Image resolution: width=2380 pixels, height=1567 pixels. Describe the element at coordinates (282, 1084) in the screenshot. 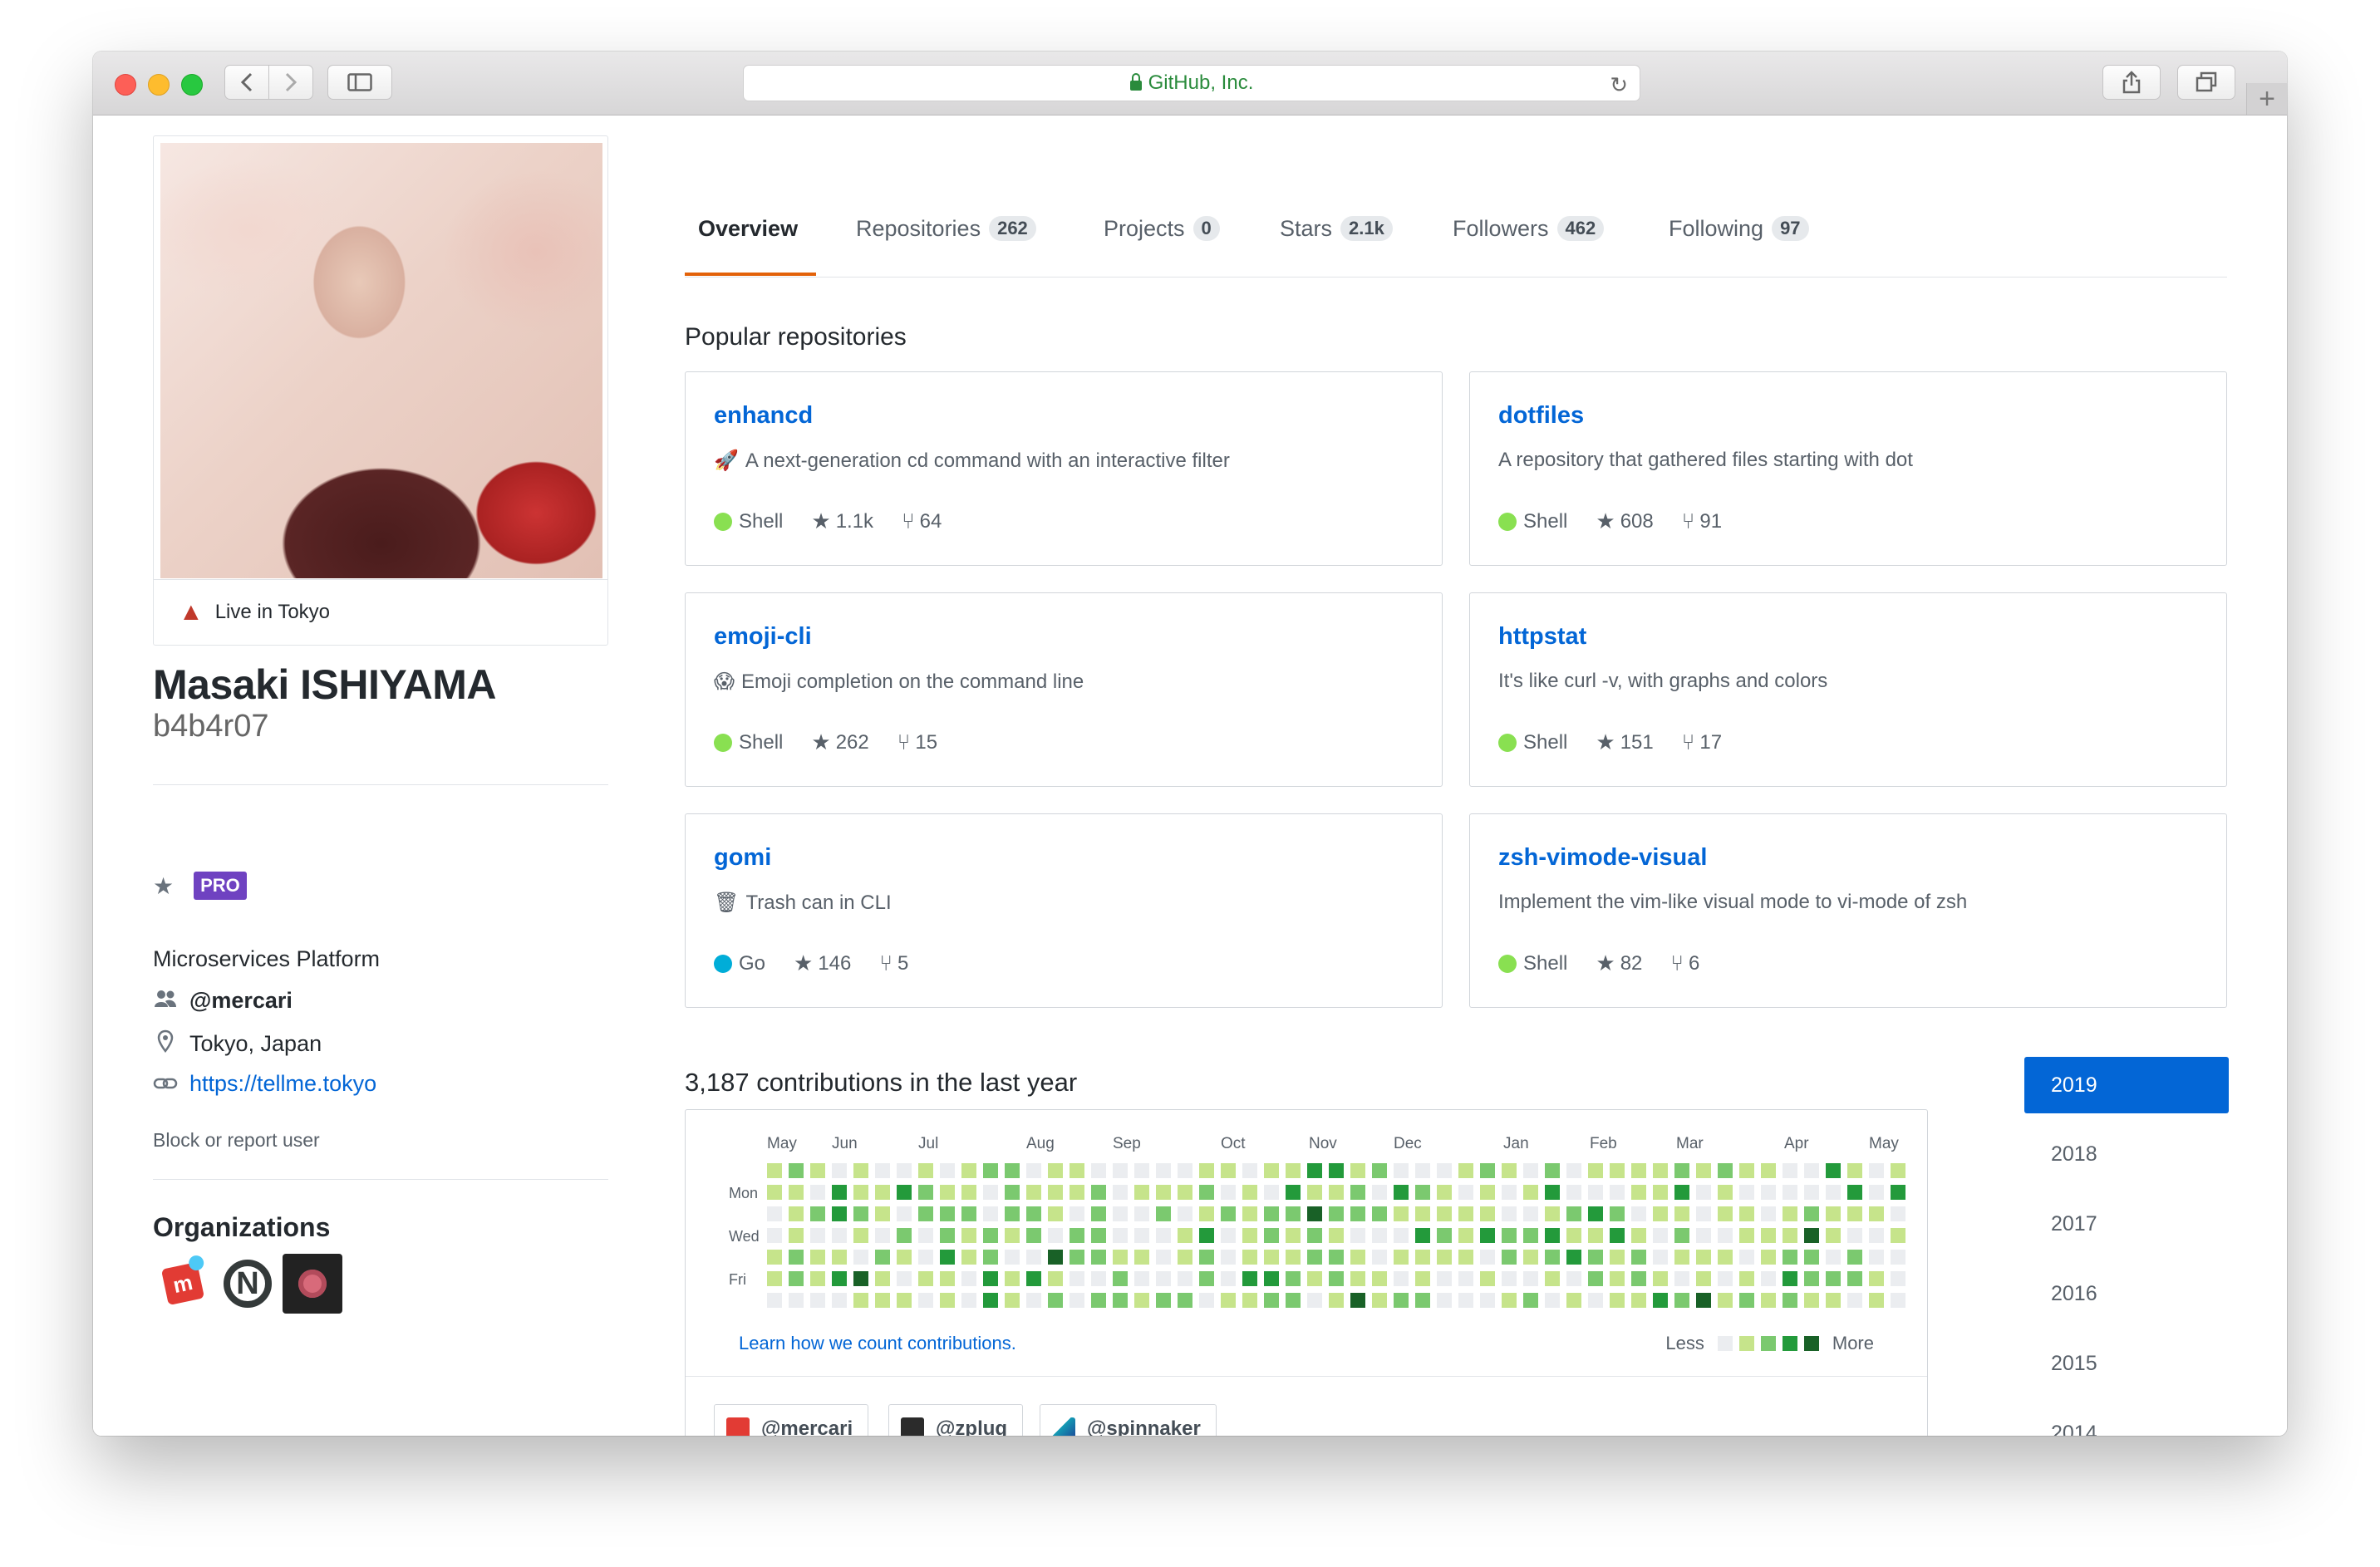

I see `website-link: https://tellme.tokyo` at that location.